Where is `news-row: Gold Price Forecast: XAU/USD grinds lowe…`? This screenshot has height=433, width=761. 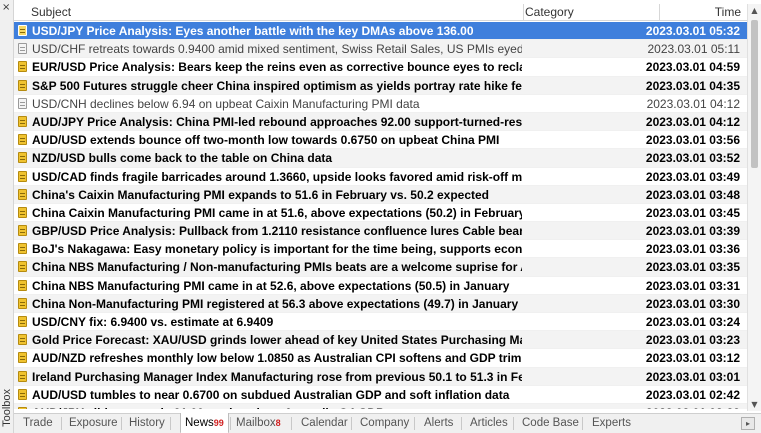 news-row: Gold Price Forecast: XAU/USD grinds lowe… is located at coordinates (380, 340).